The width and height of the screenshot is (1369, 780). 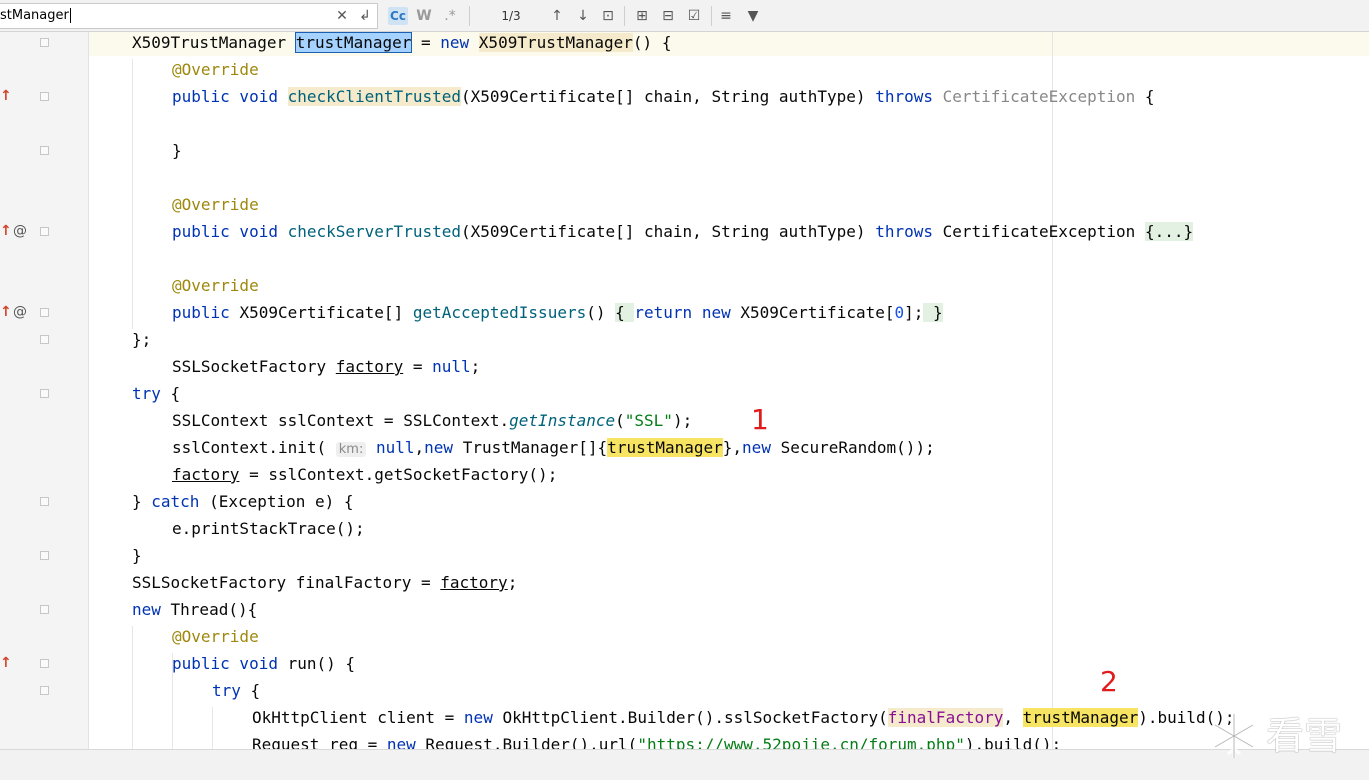 I want to click on toggle-selection-icon: ☑, so click(x=694, y=16).